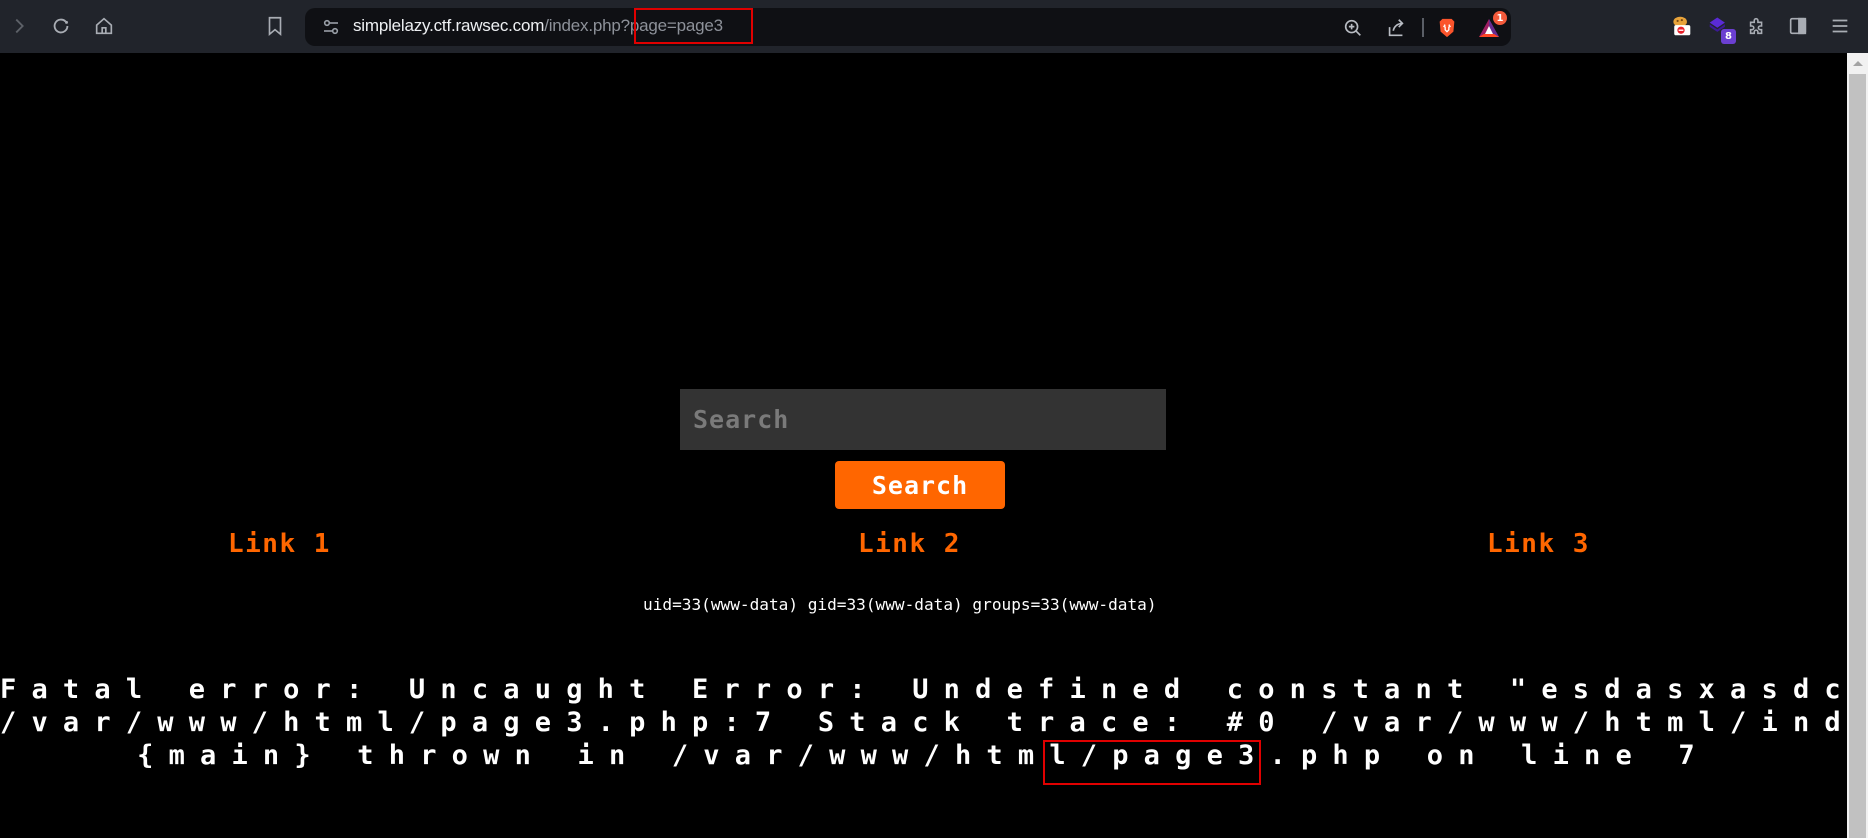  I want to click on scrollbar-thumb, so click(1857, 456).